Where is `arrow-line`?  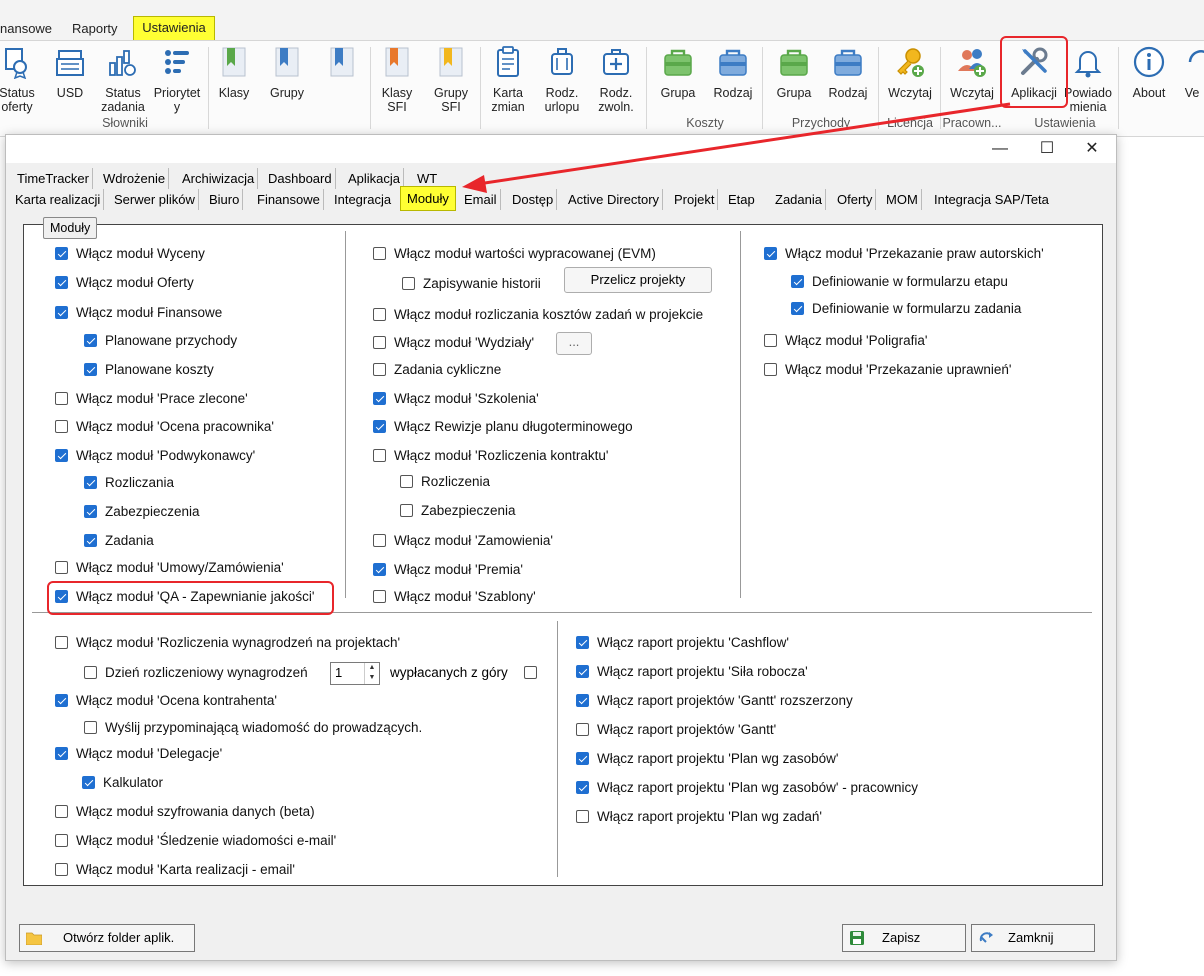 arrow-line is located at coordinates (744, 144).